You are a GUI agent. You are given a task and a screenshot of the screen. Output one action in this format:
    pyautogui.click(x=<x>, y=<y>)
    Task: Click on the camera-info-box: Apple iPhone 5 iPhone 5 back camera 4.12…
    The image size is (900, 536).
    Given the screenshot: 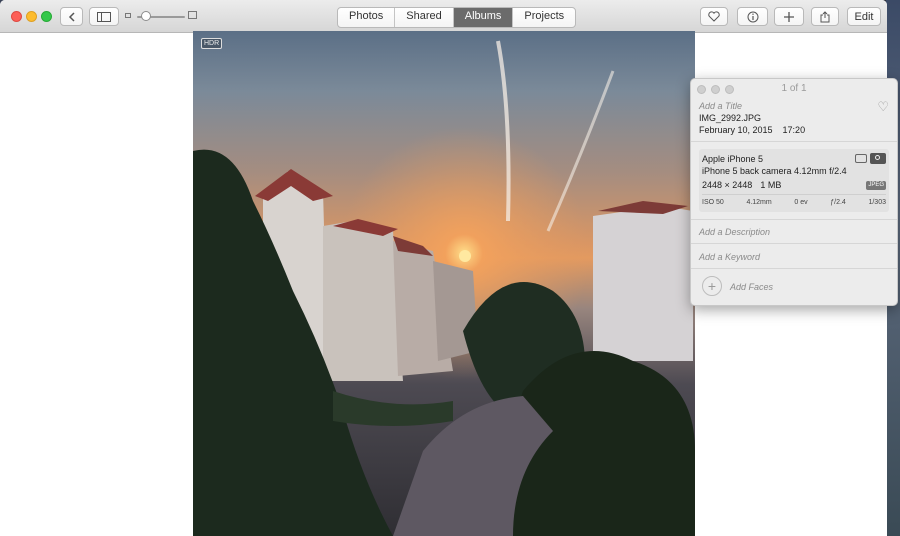 What is the action you would take?
    pyautogui.click(x=794, y=180)
    